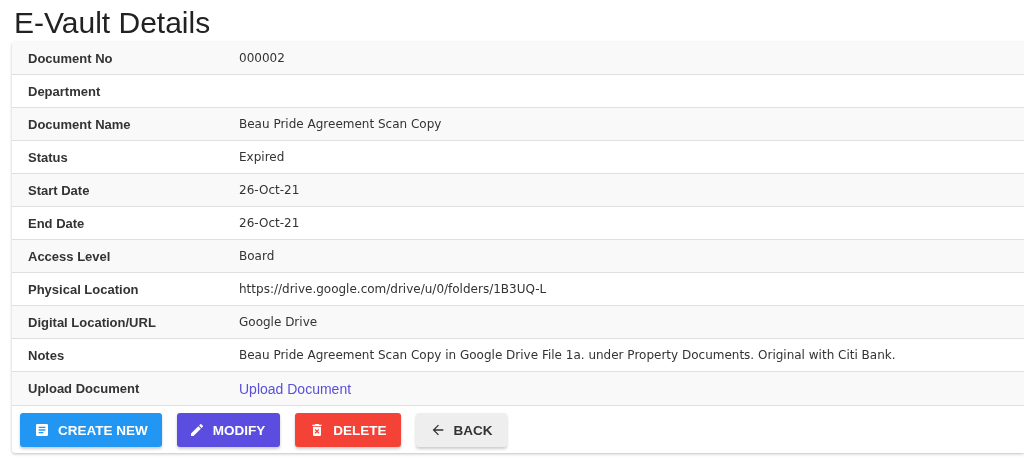 The width and height of the screenshot is (1024, 470). Describe the element at coordinates (348, 430) in the screenshot. I see `delete-button: DELETE` at that location.